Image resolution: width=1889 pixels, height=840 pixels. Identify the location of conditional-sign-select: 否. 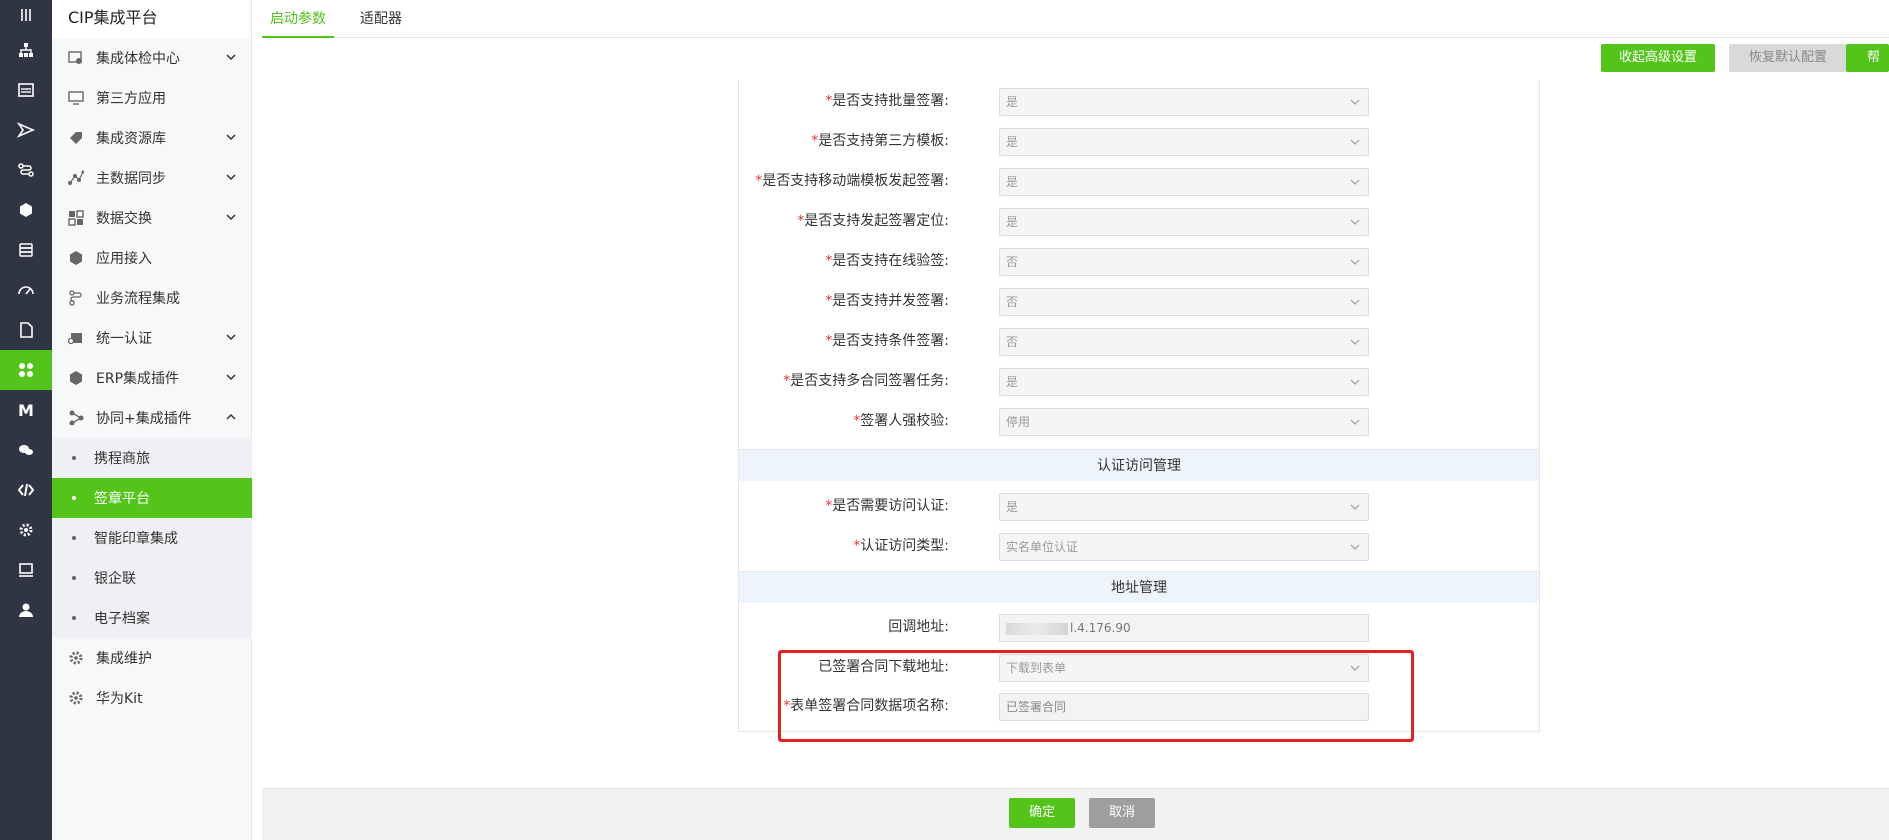
(1184, 342).